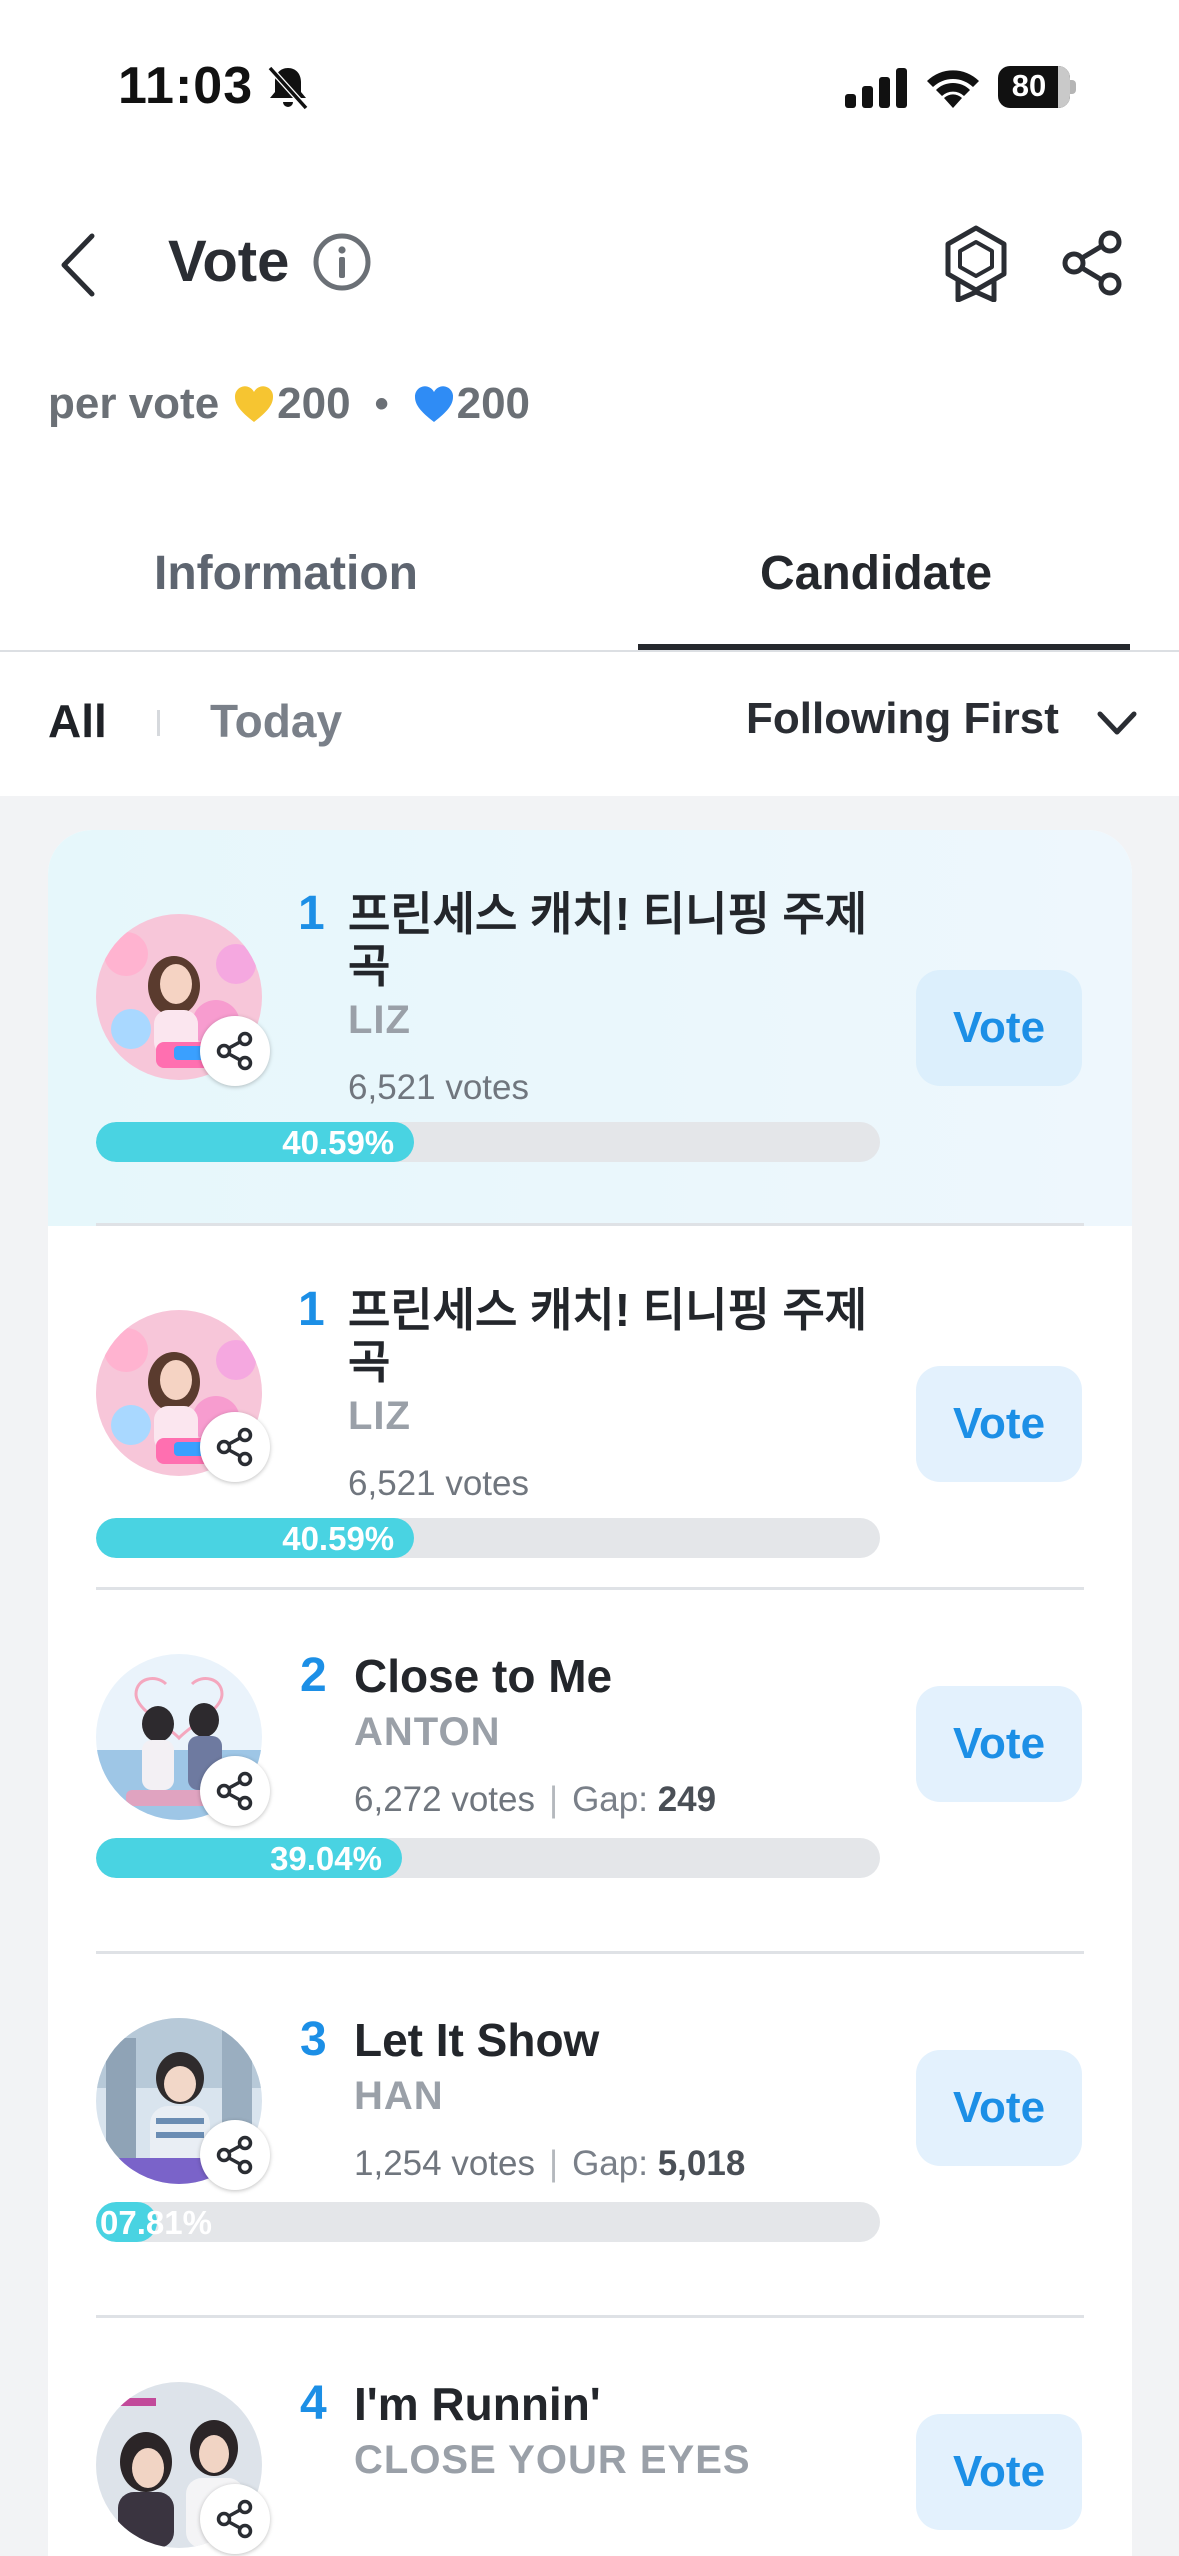 The width and height of the screenshot is (1179, 2556). Describe the element at coordinates (535, 1799) in the screenshot. I see `vote-count: 6,272 votes | Gap: 249` at that location.